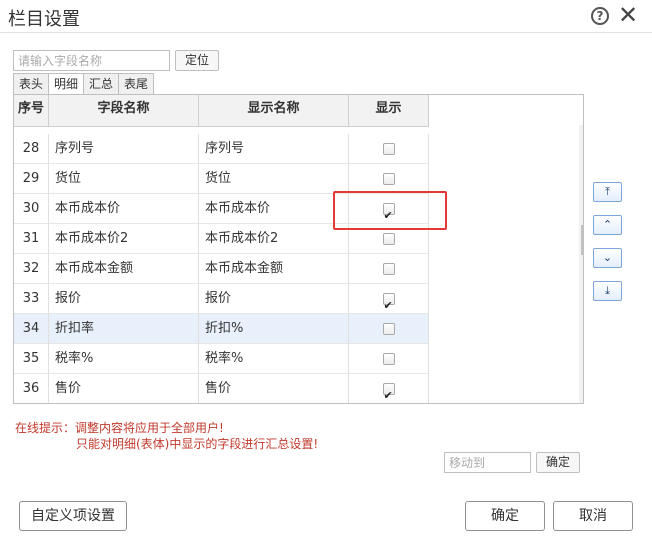 This screenshot has height=548, width=652. I want to click on row-display-name: 报价, so click(274, 299).